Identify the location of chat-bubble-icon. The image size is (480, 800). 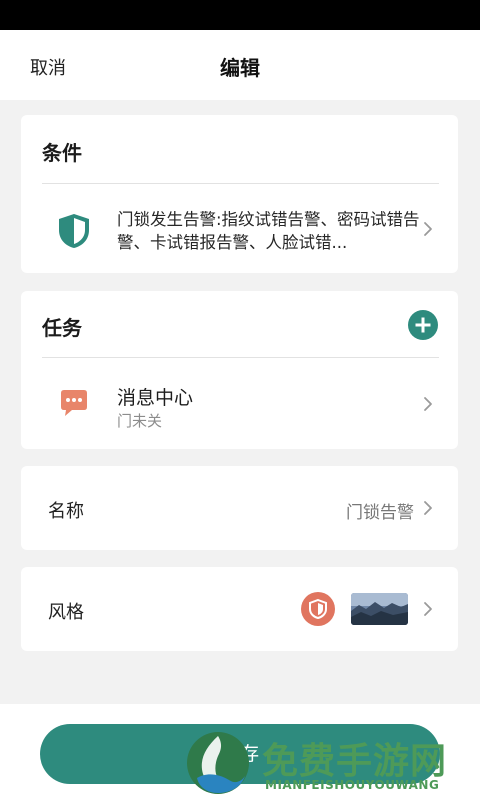
(74, 403).